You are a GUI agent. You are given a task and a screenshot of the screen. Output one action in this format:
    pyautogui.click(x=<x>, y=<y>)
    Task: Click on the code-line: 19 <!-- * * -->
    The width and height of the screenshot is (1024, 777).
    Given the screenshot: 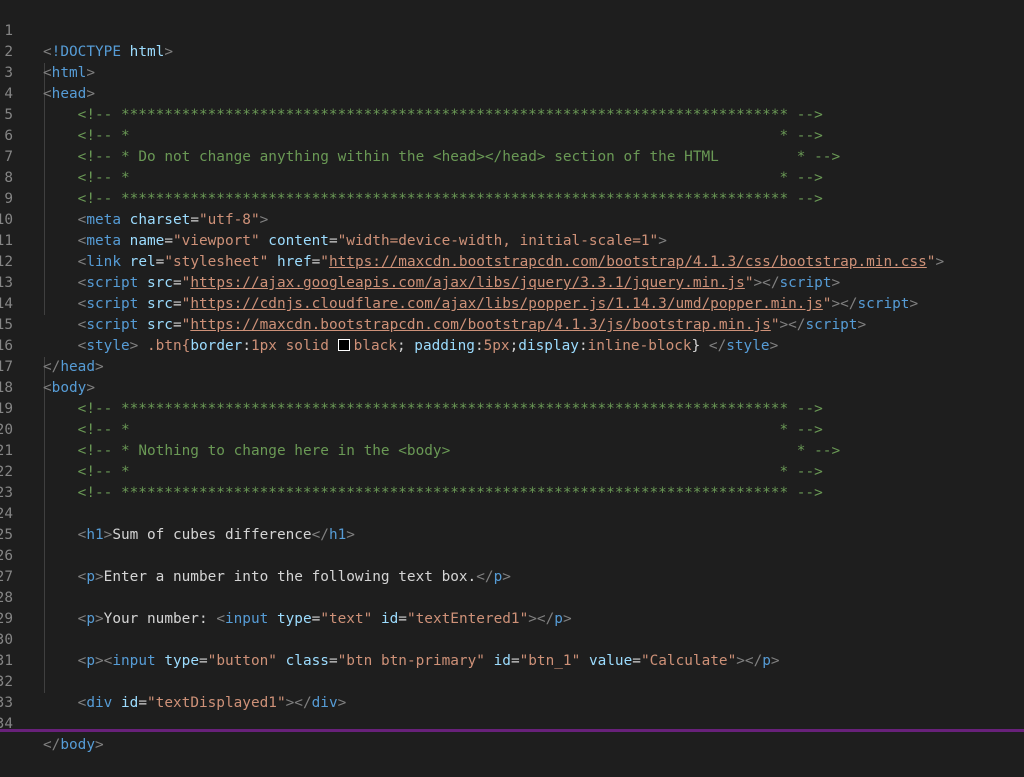 What is the action you would take?
    pyautogui.click(x=512, y=408)
    